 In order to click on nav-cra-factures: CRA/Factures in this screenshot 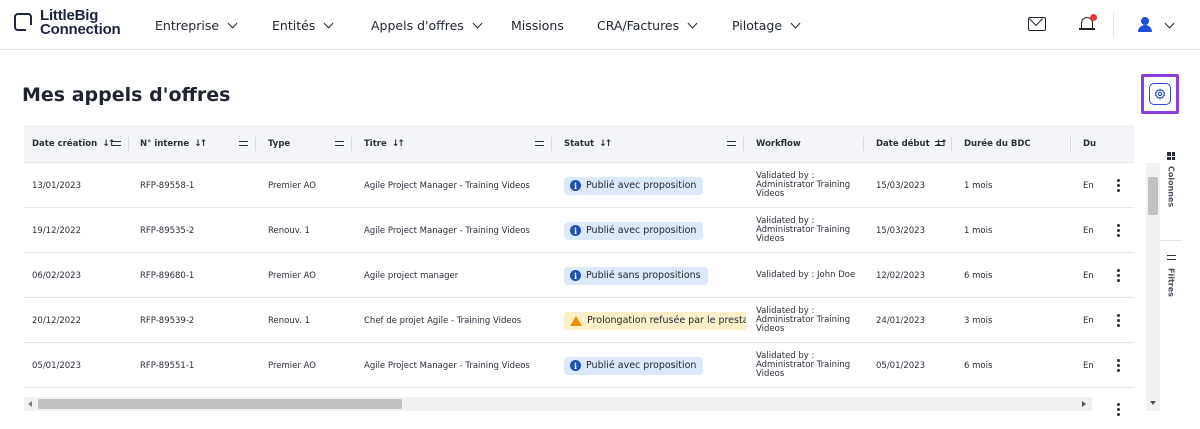, I will do `click(647, 25)`.